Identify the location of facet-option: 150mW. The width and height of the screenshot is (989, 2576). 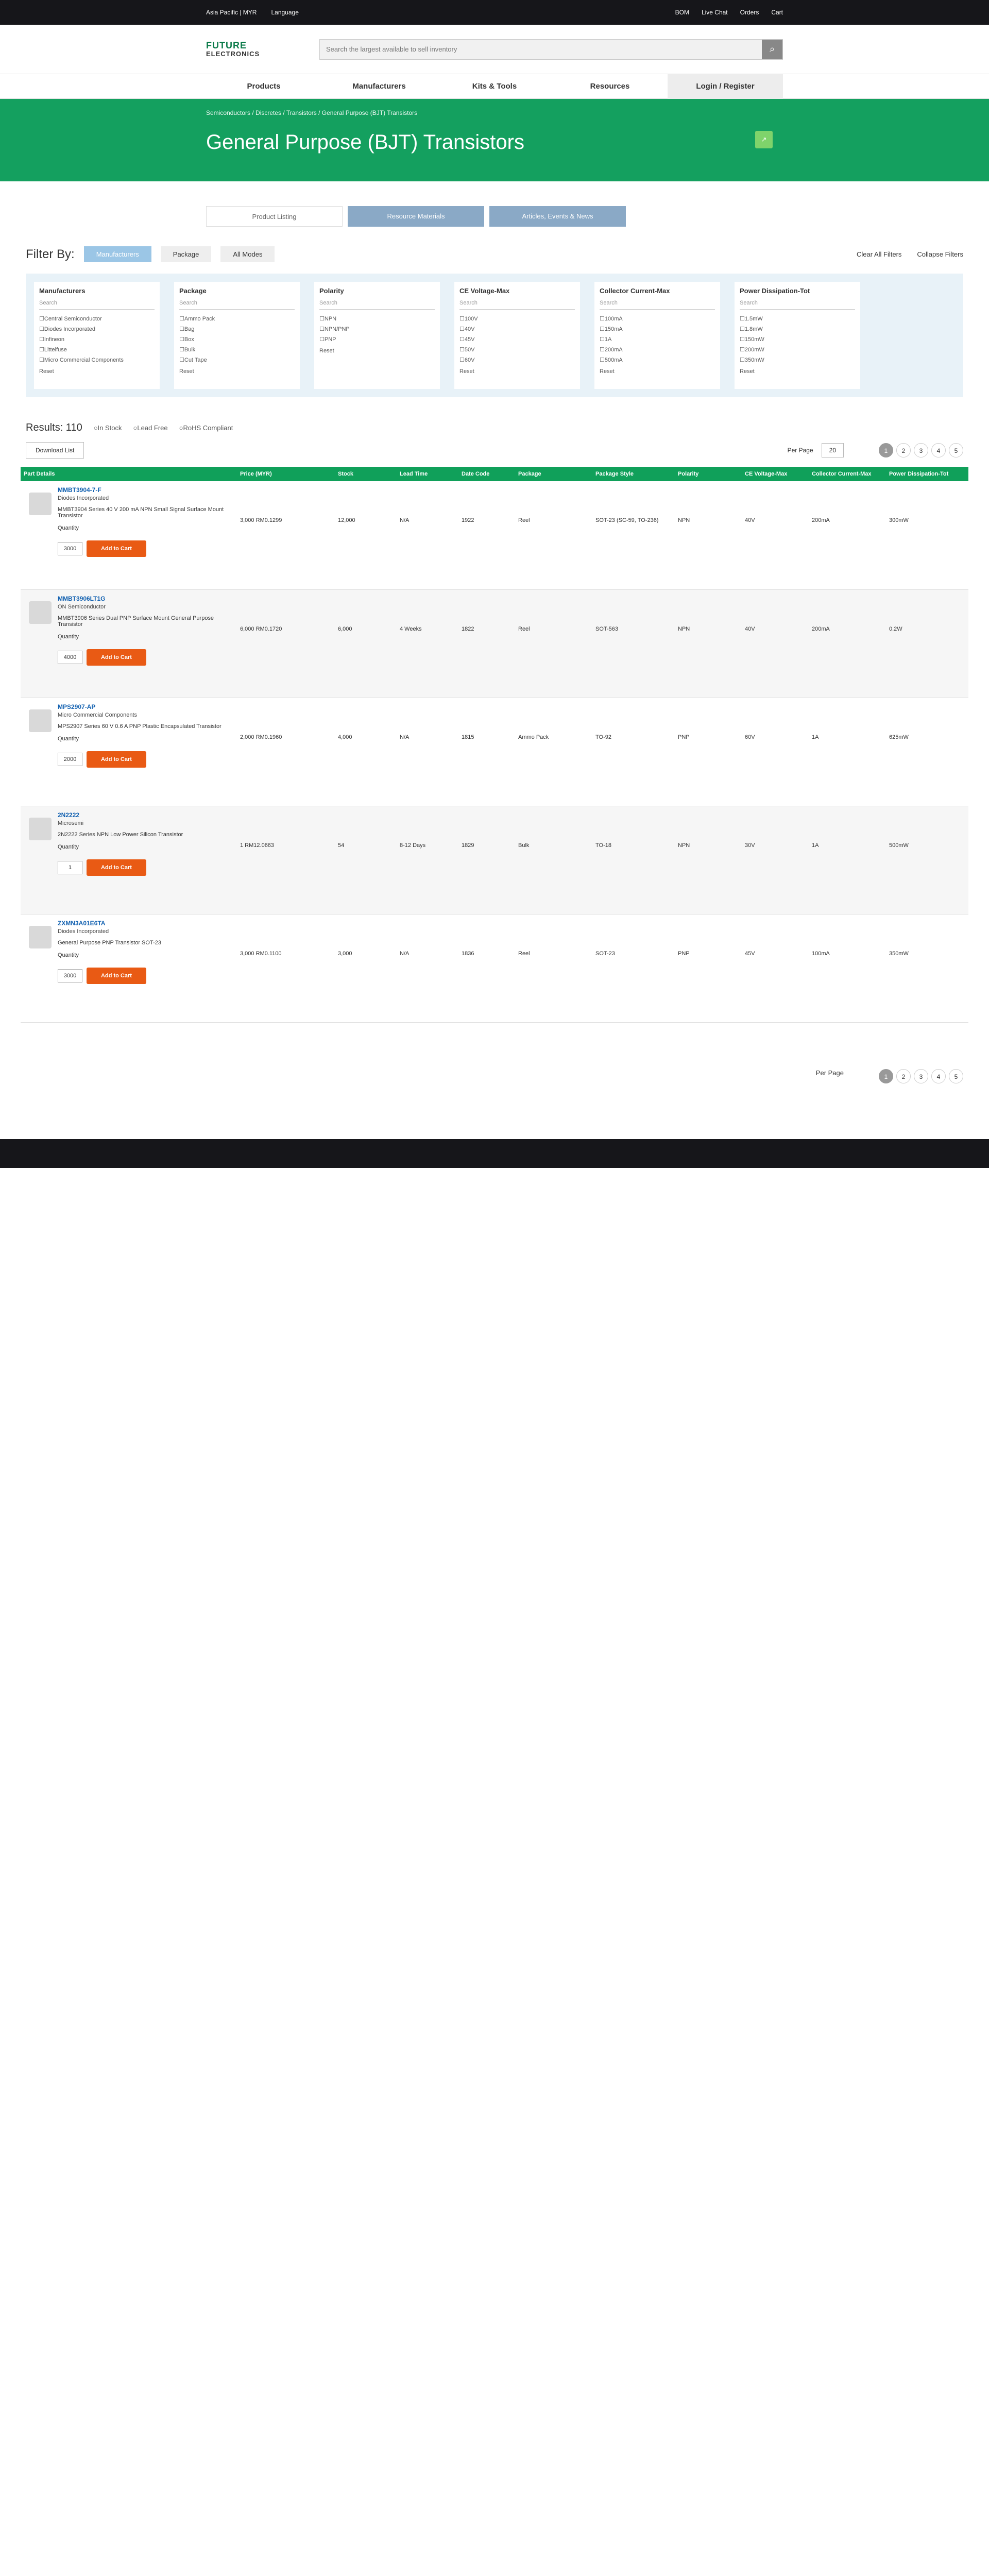
(797, 339).